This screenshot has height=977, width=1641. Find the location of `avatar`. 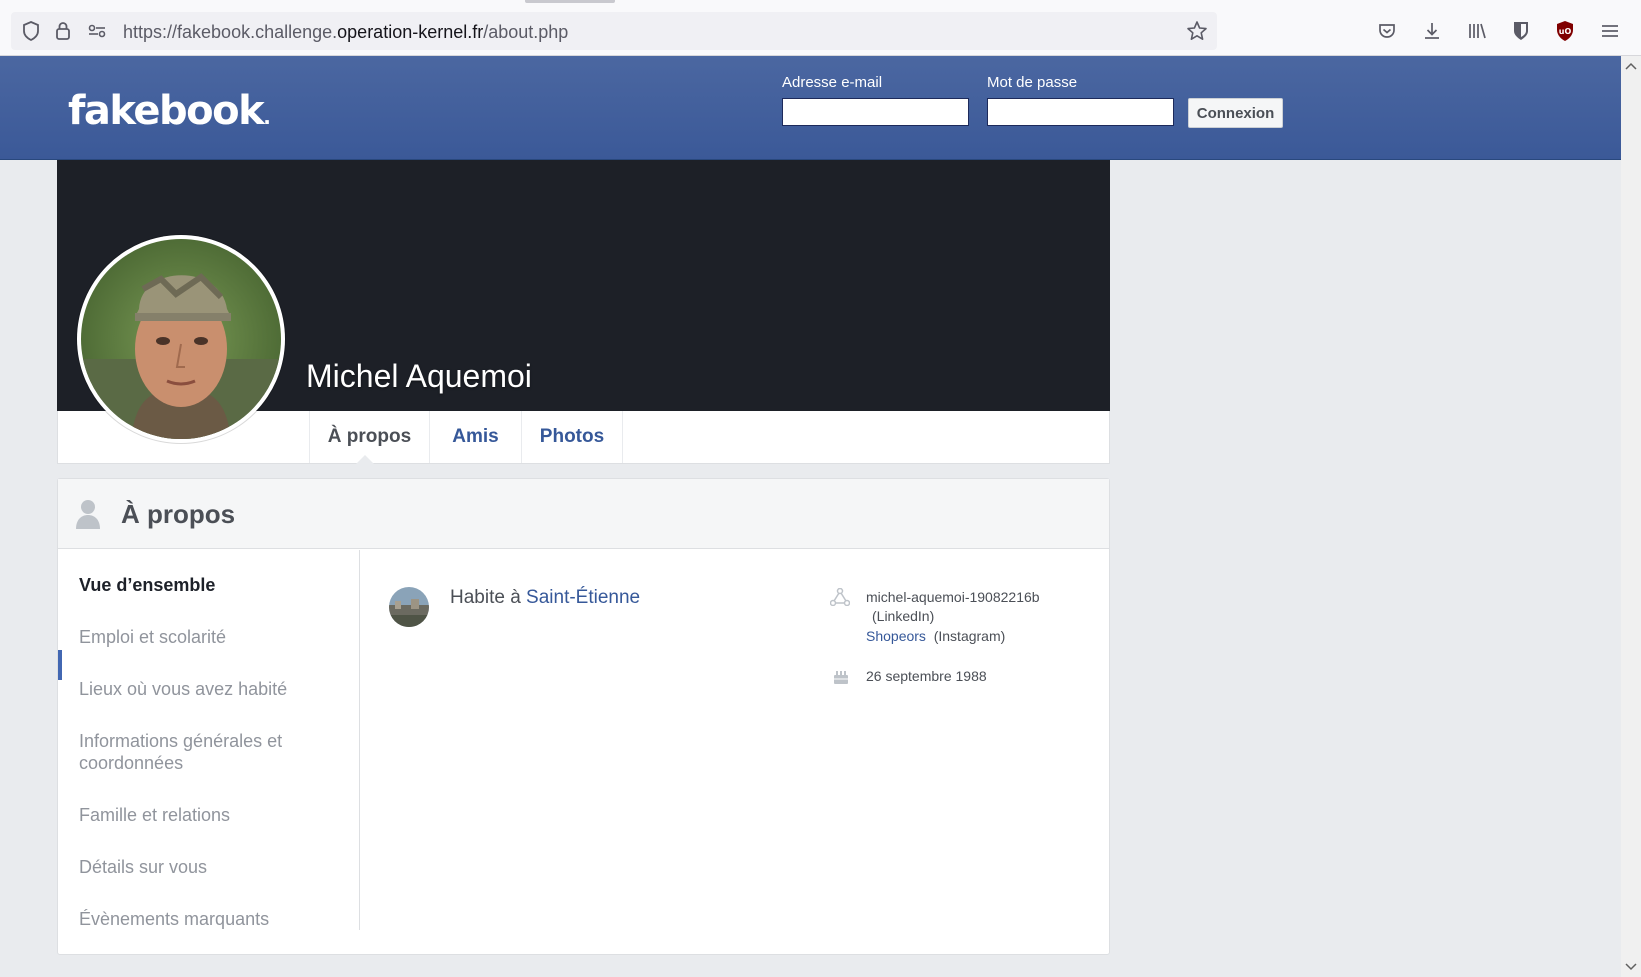

avatar is located at coordinates (181, 339).